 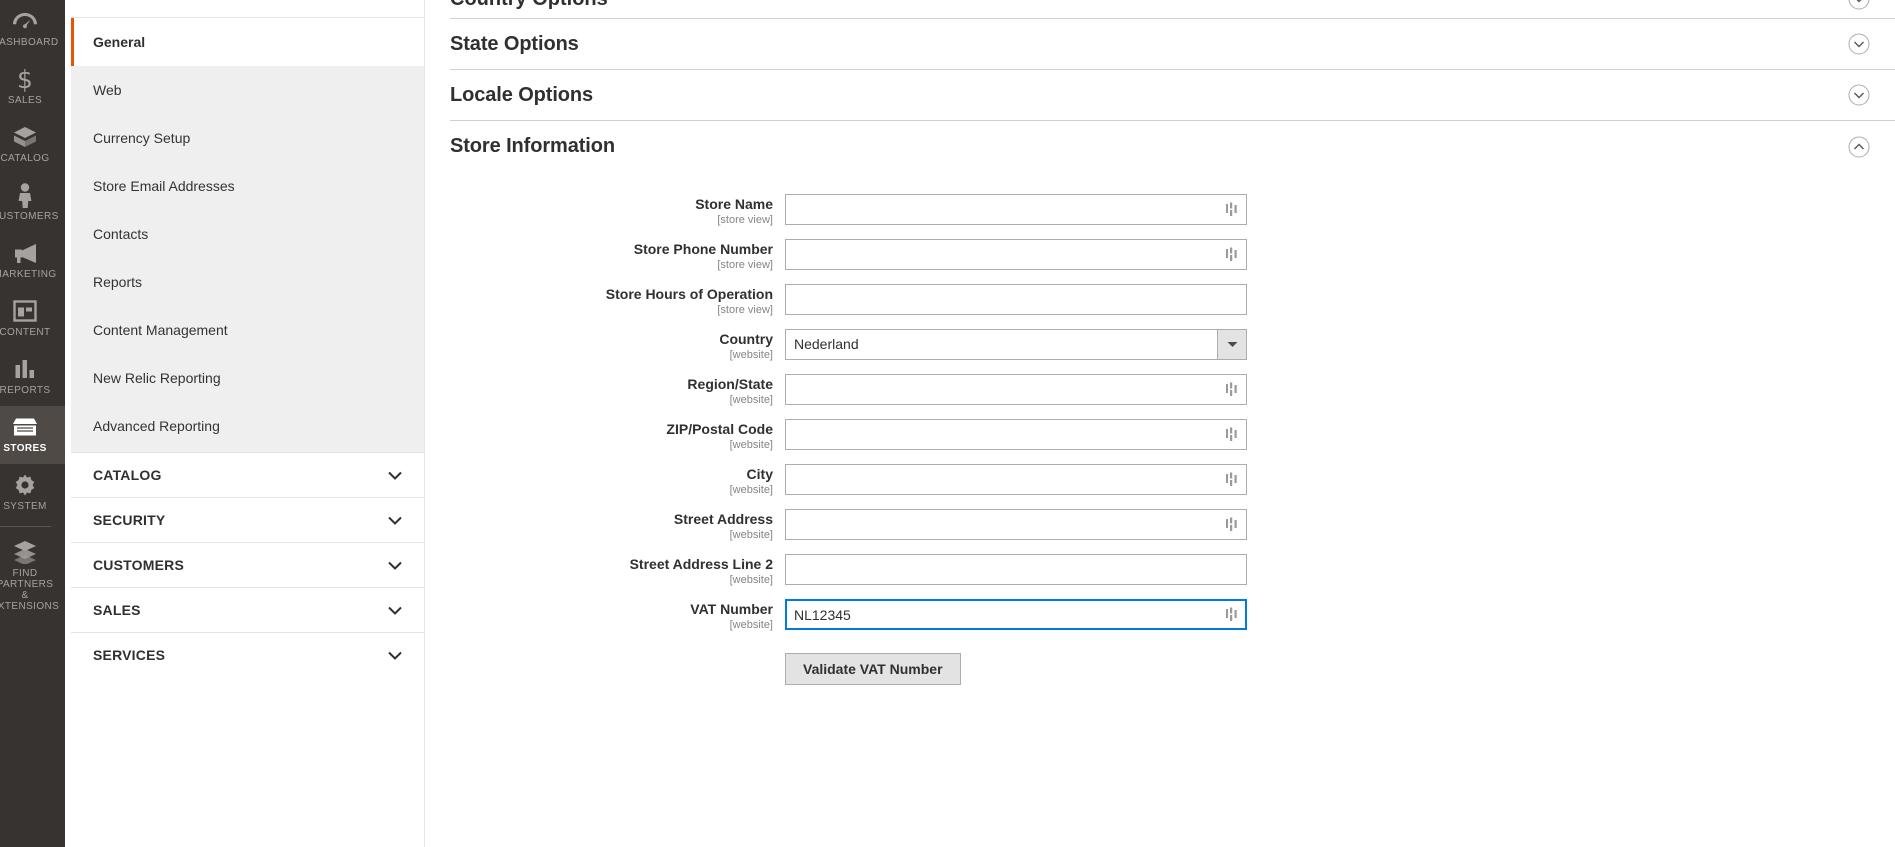 I want to click on config-section-customers: CUSTOMERS, so click(x=247, y=564).